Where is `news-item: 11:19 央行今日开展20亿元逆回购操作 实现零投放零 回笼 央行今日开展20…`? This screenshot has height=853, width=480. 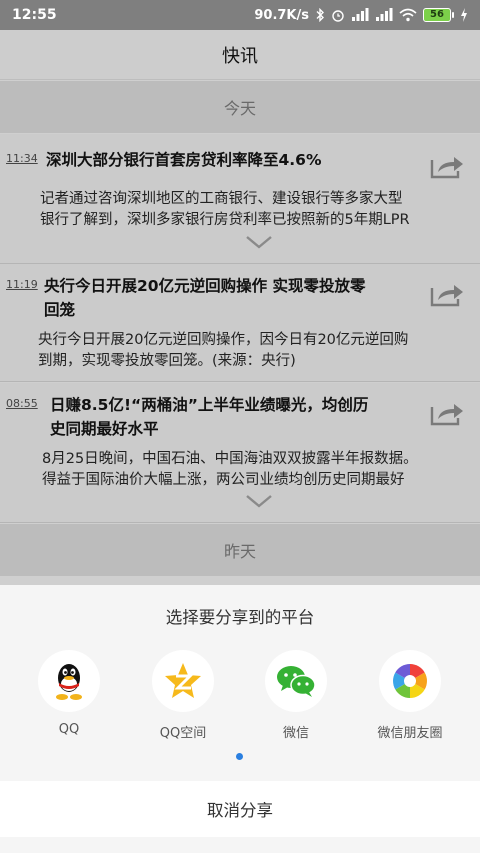
news-item: 11:19 央行今日开展20亿元逆回购操作 实现零投放零 回笼 央行今日开展20… is located at coordinates (240, 323).